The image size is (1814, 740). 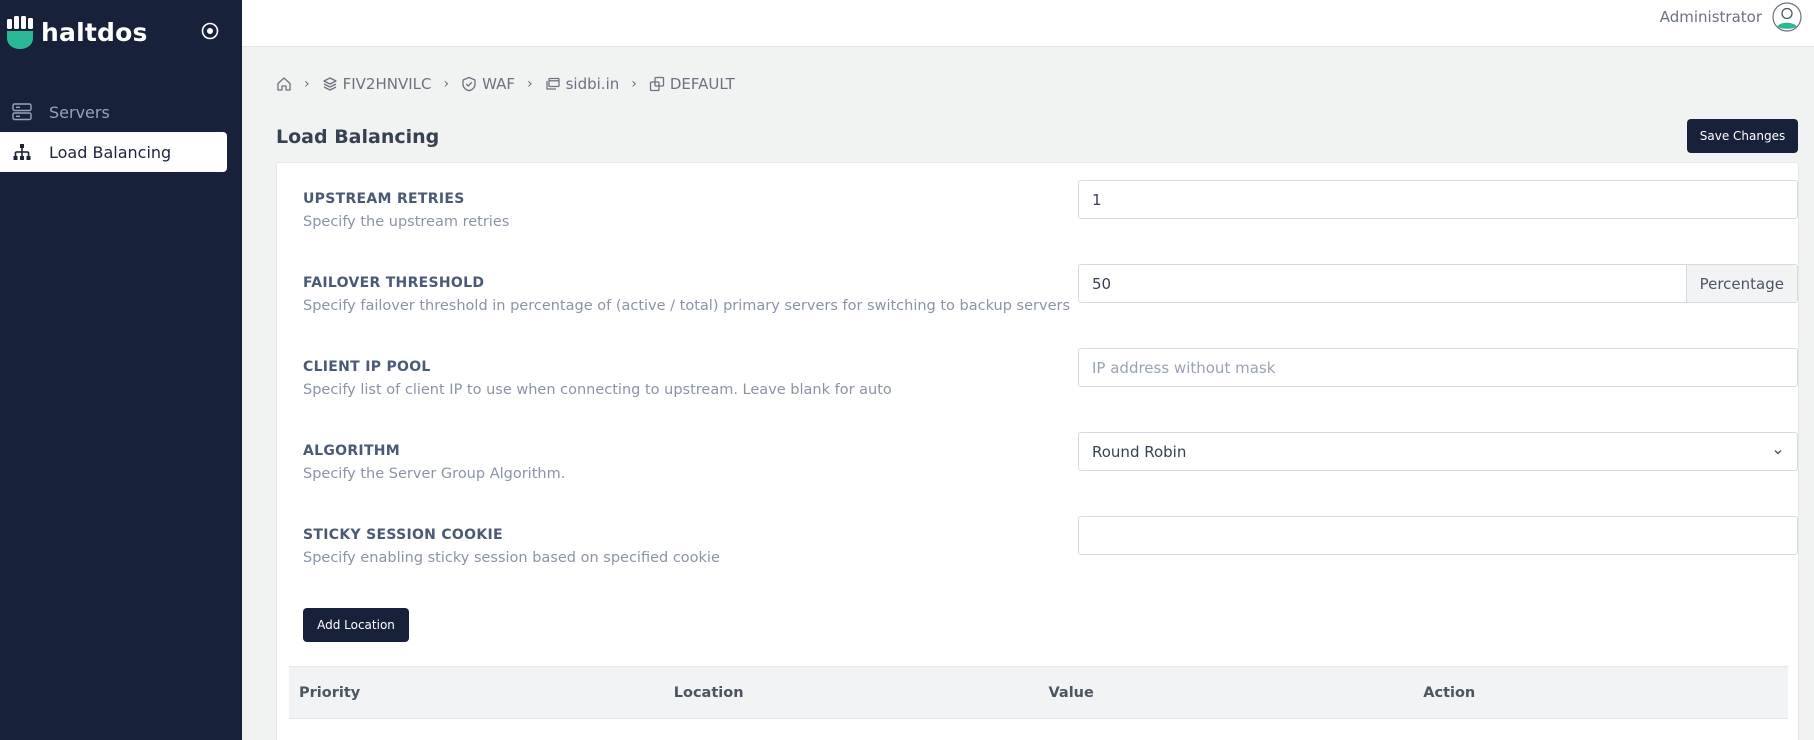 I want to click on upstream-retries-input, so click(x=1438, y=199).